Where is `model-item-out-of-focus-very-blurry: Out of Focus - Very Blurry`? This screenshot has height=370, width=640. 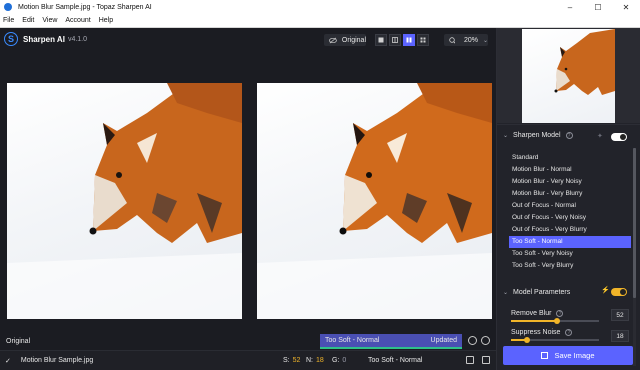 model-item-out-of-focus-very-blurry: Out of Focus - Very Blurry is located at coordinates (570, 230).